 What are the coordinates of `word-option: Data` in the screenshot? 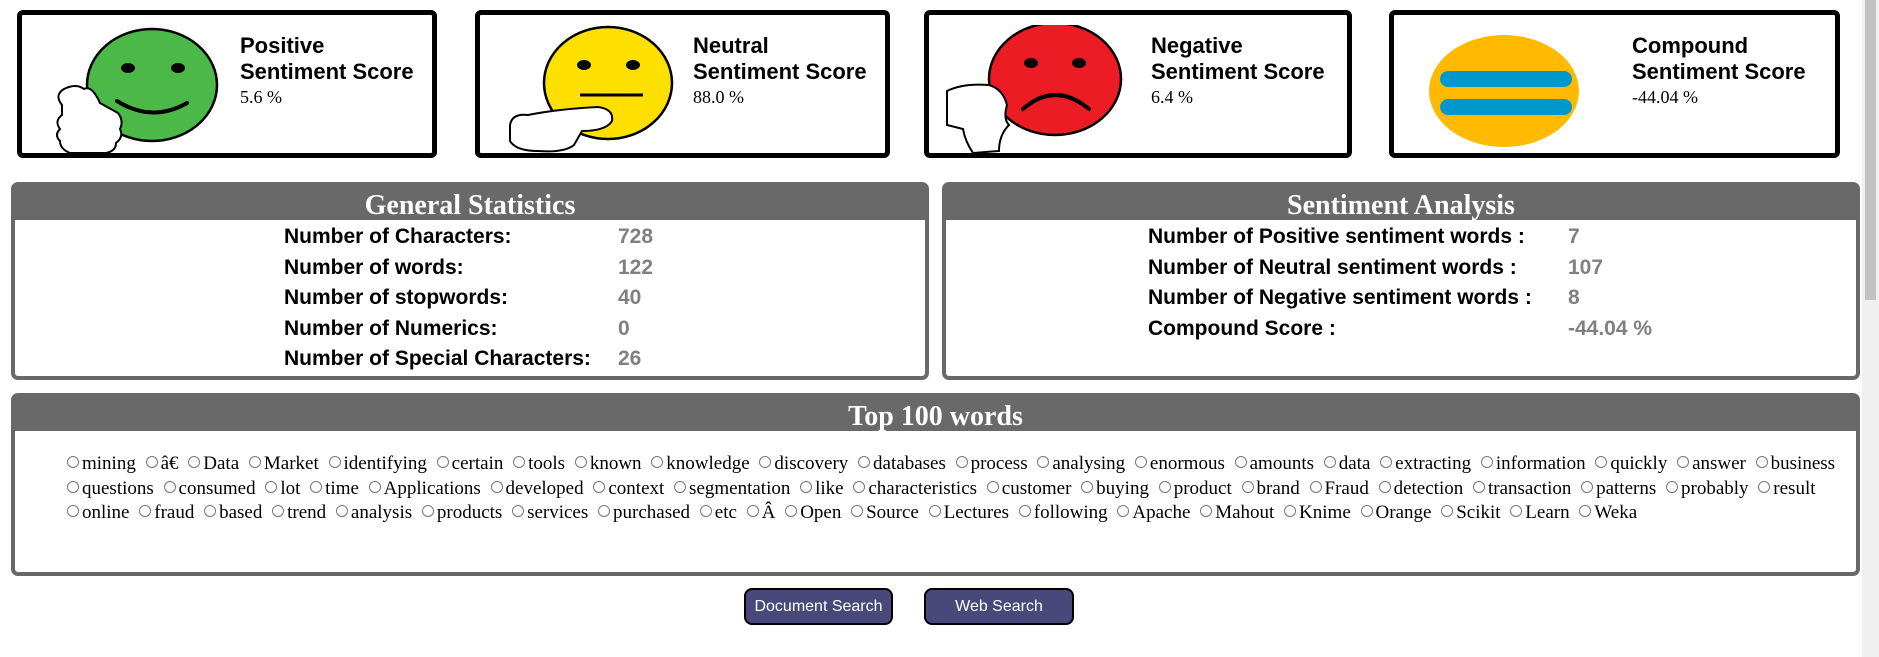 It's located at (211, 463).